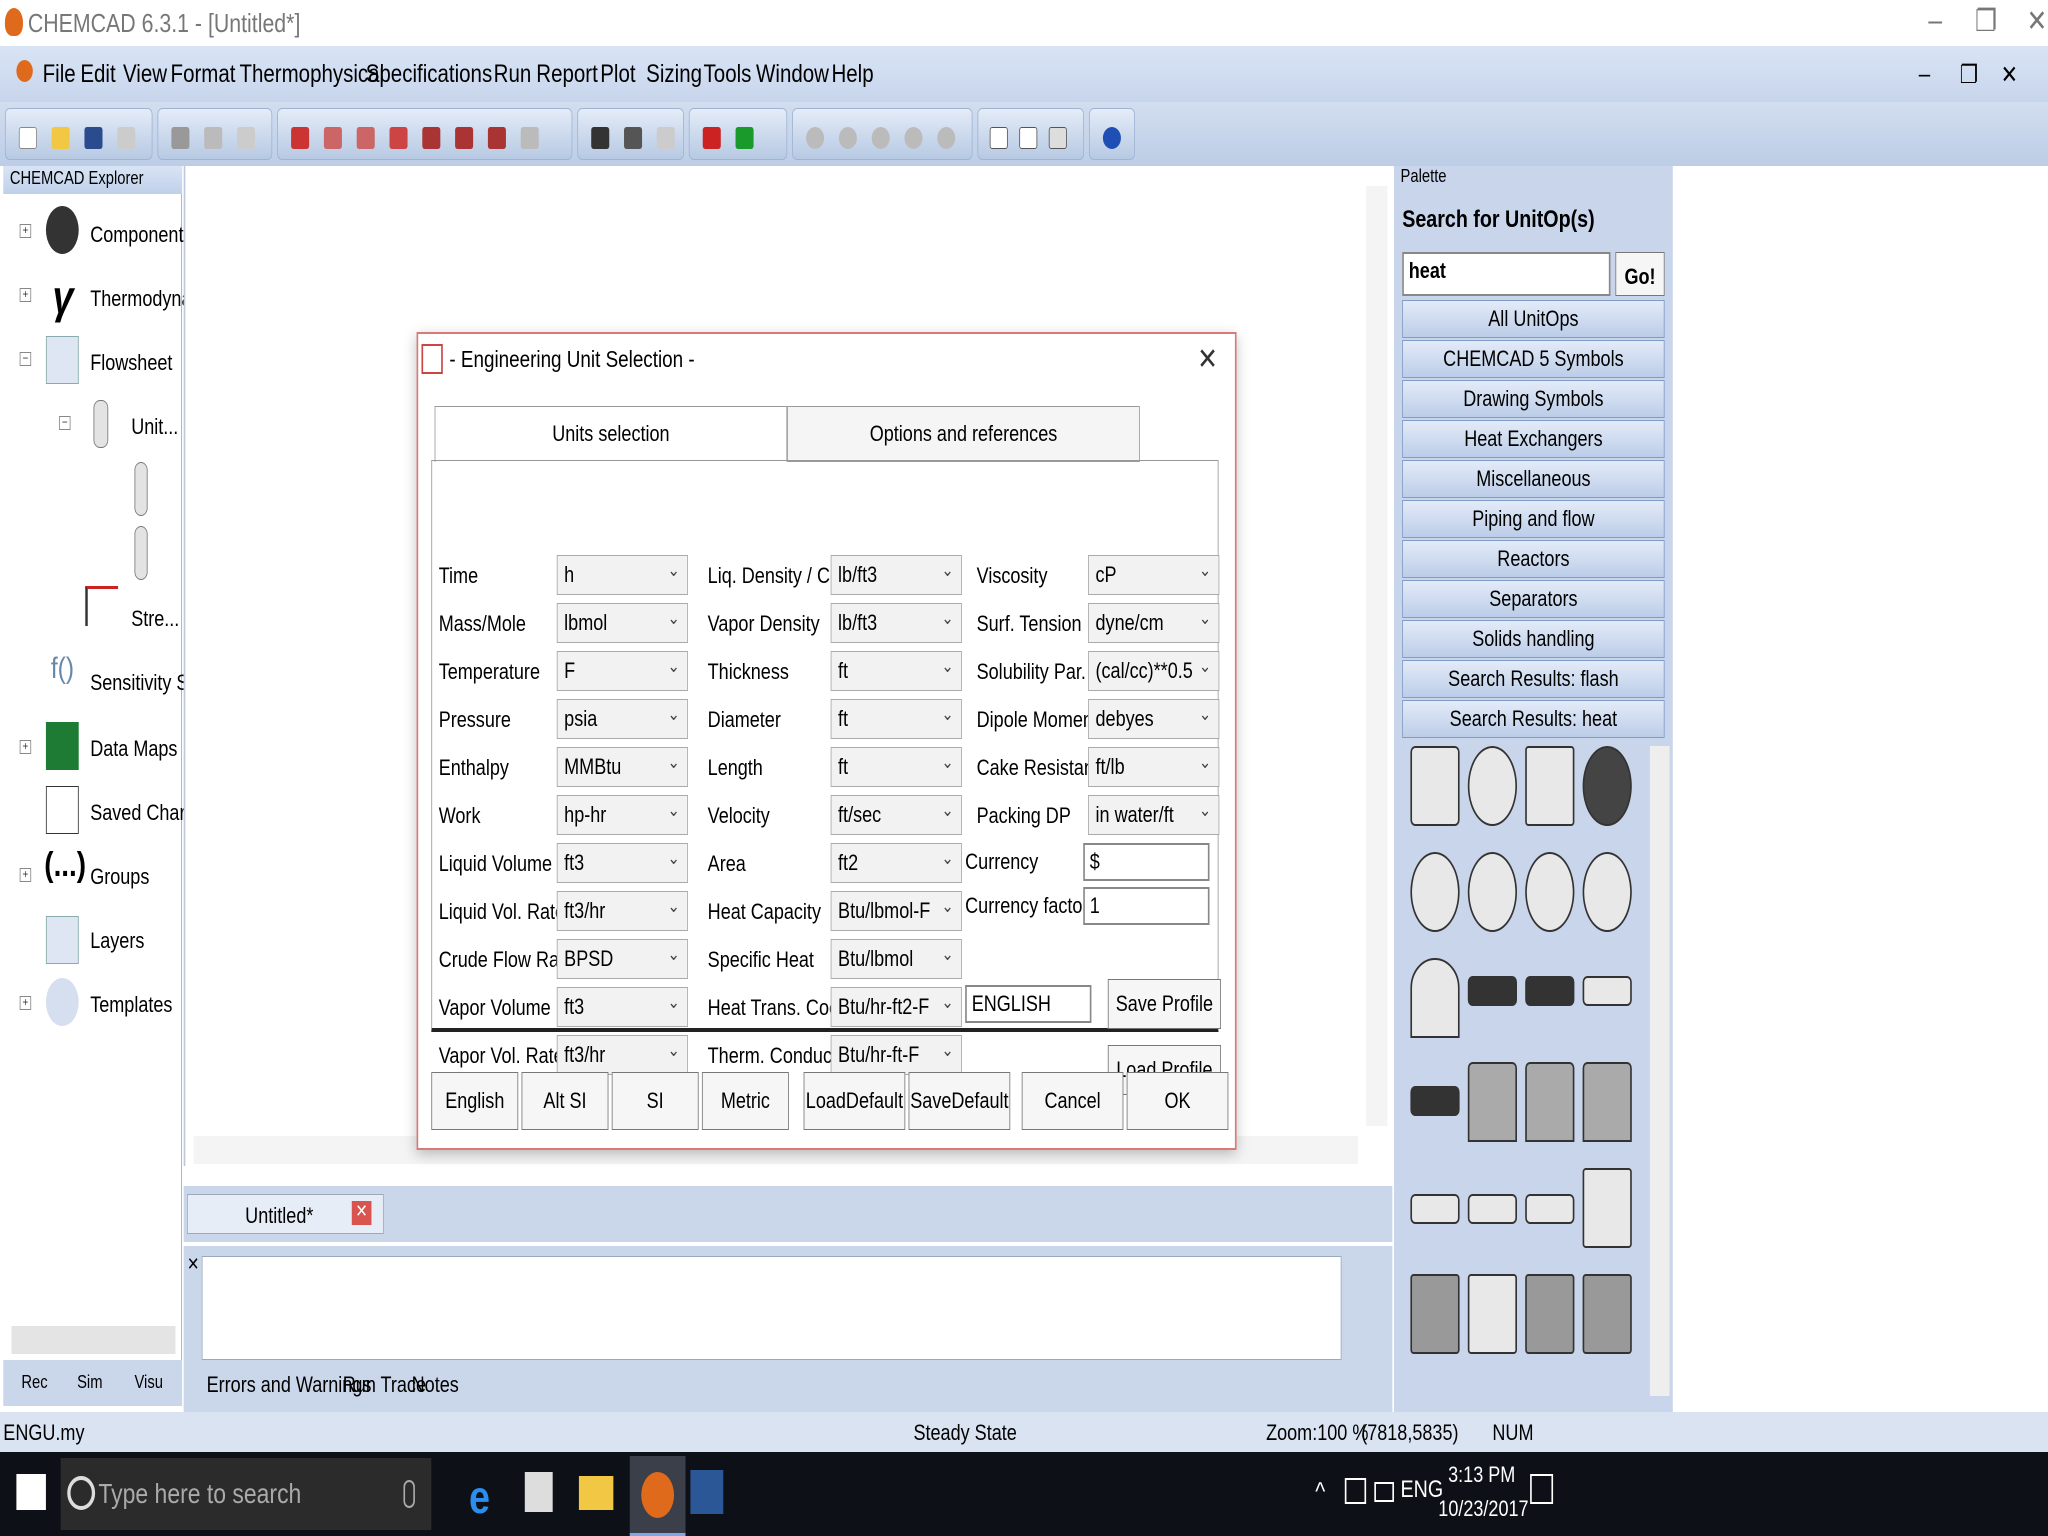 The width and height of the screenshot is (2048, 1536). What do you see at coordinates (963, 434) in the screenshot?
I see `tab-options-references: Options and references` at bounding box center [963, 434].